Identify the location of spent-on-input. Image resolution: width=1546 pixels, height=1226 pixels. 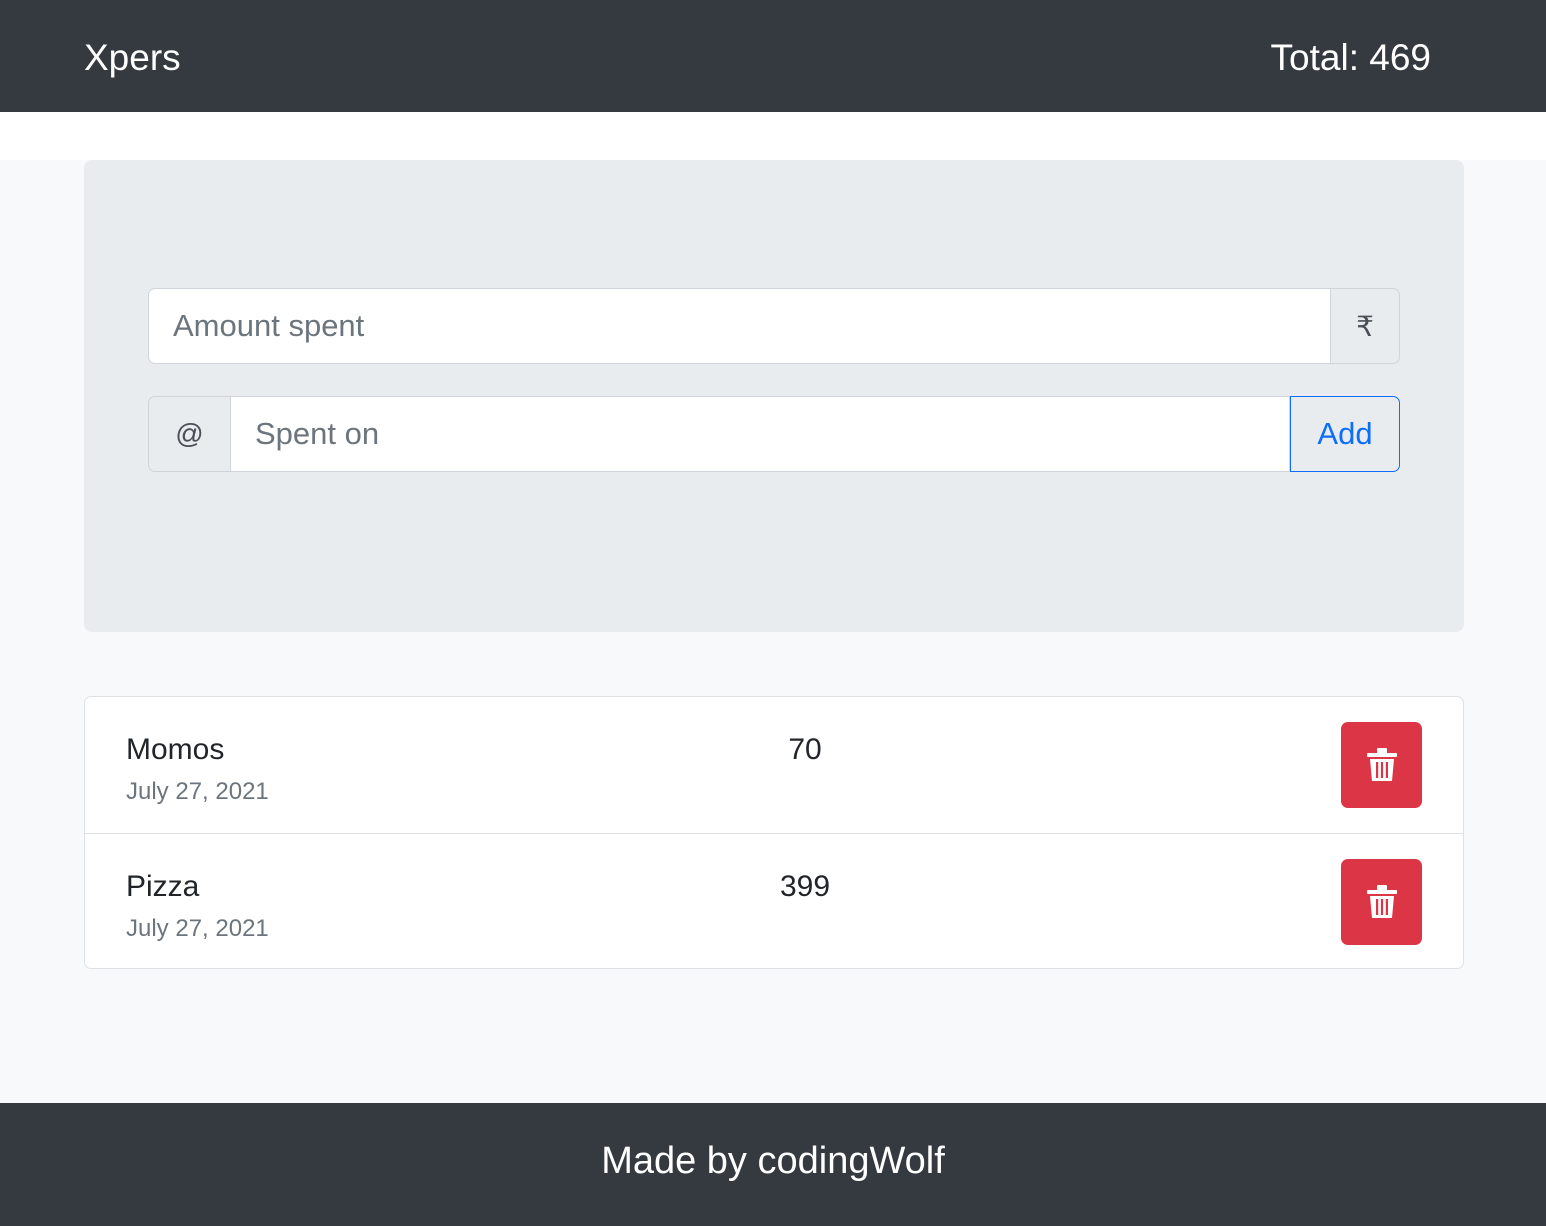
(760, 434).